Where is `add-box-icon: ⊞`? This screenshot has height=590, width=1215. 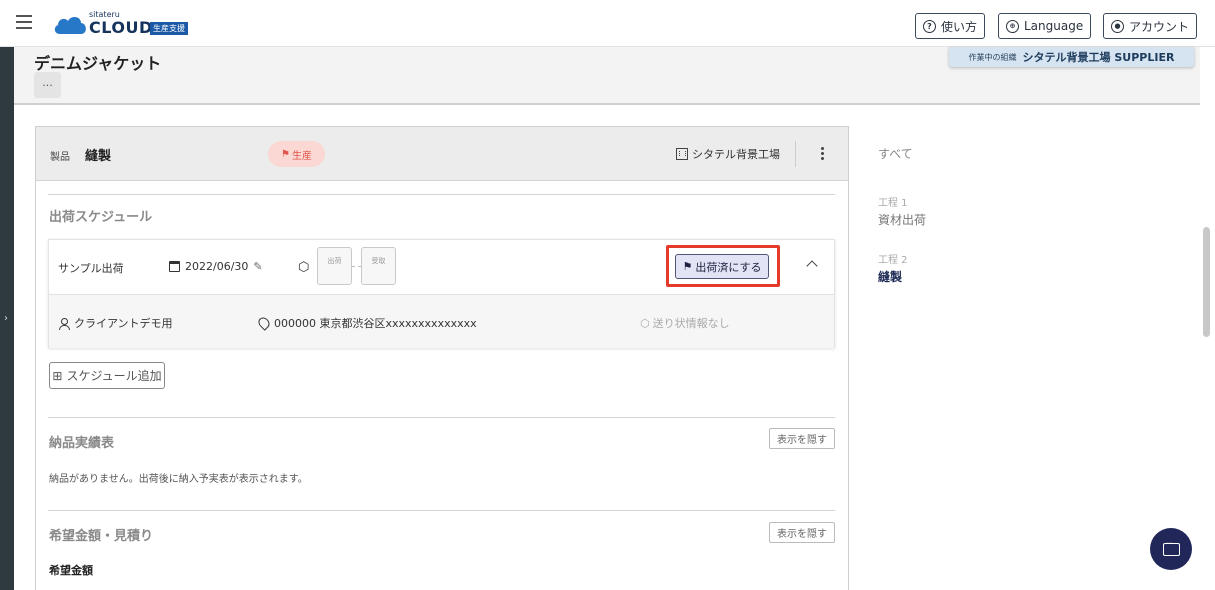 add-box-icon: ⊞ is located at coordinates (57, 375).